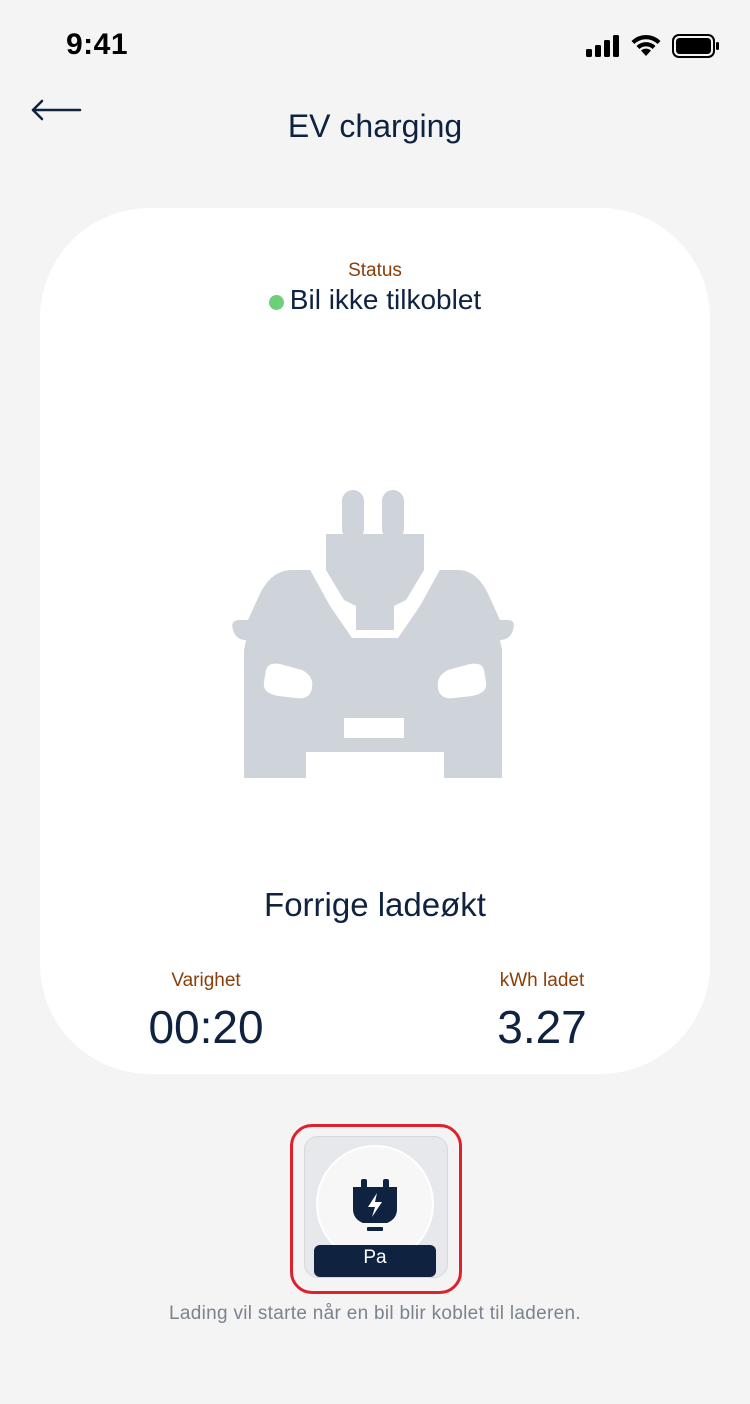  What do you see at coordinates (375, 904) in the screenshot?
I see `last-session-title: Forrige ladeøkt` at bounding box center [375, 904].